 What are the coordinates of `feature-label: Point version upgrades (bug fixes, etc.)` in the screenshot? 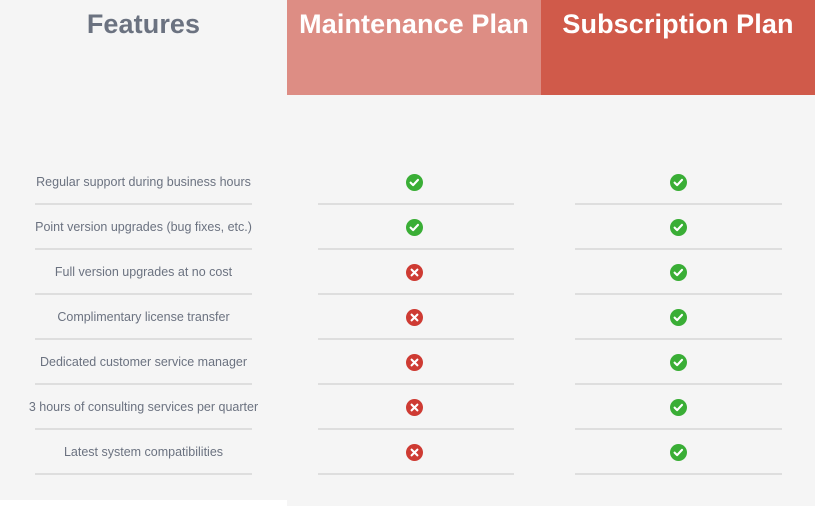 It's located at (143, 227).